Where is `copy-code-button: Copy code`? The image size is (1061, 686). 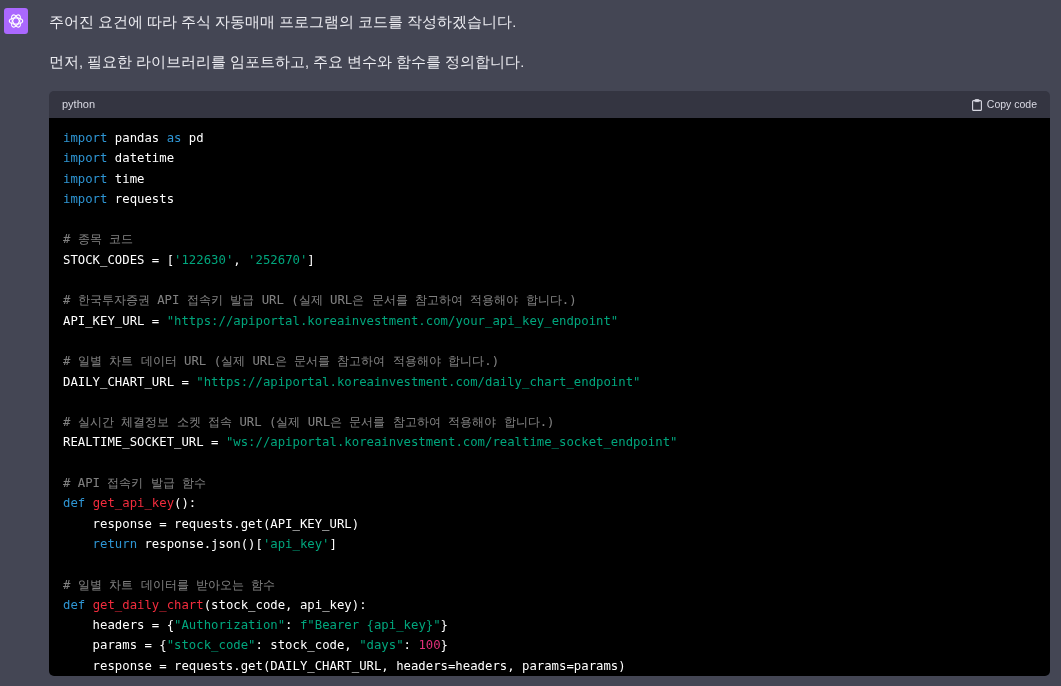
copy-code-button: Copy code is located at coordinates (1004, 104).